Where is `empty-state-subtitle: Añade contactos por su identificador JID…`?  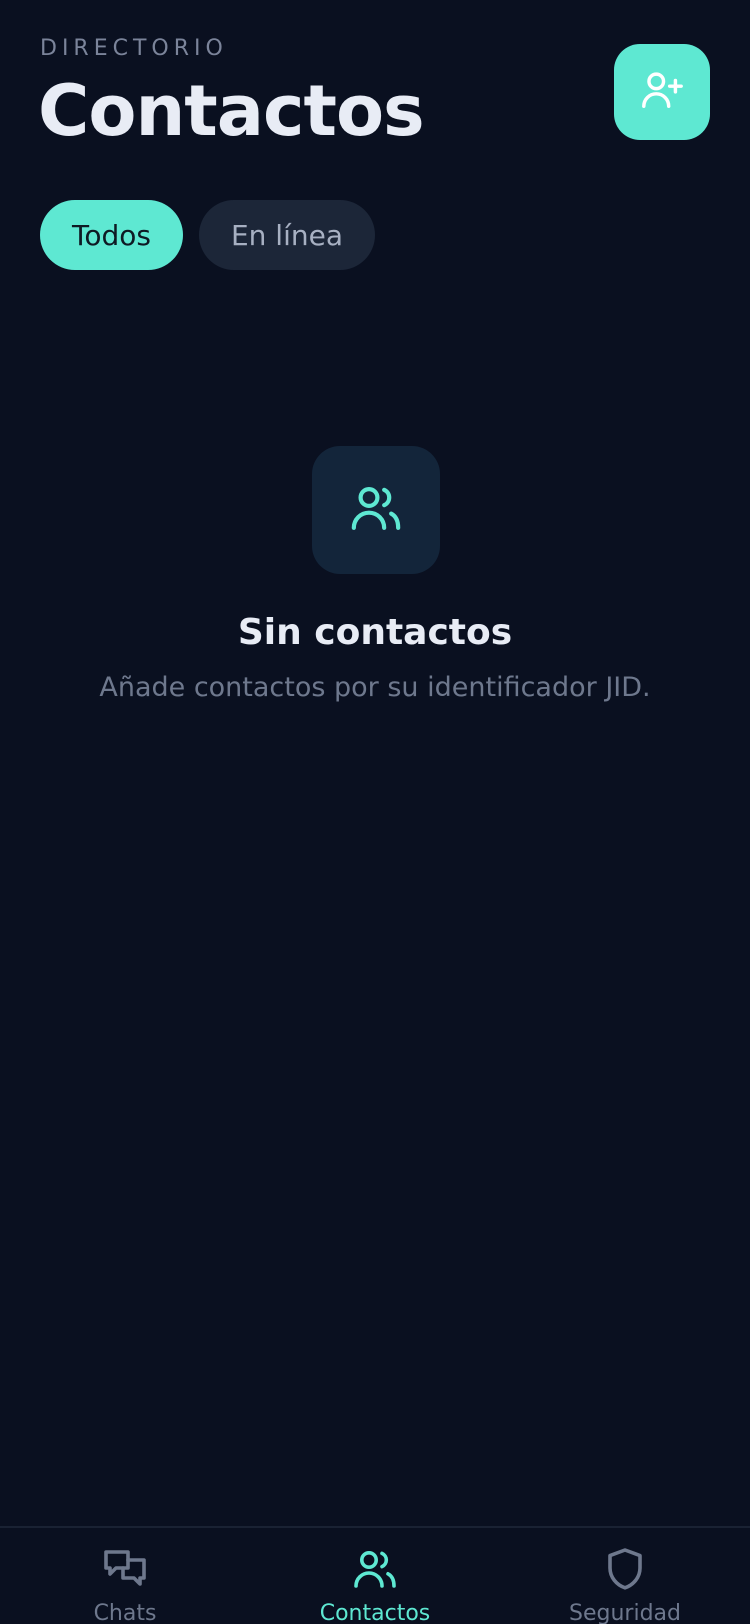 empty-state-subtitle: Añade contactos por su identificador JID… is located at coordinates (375, 687).